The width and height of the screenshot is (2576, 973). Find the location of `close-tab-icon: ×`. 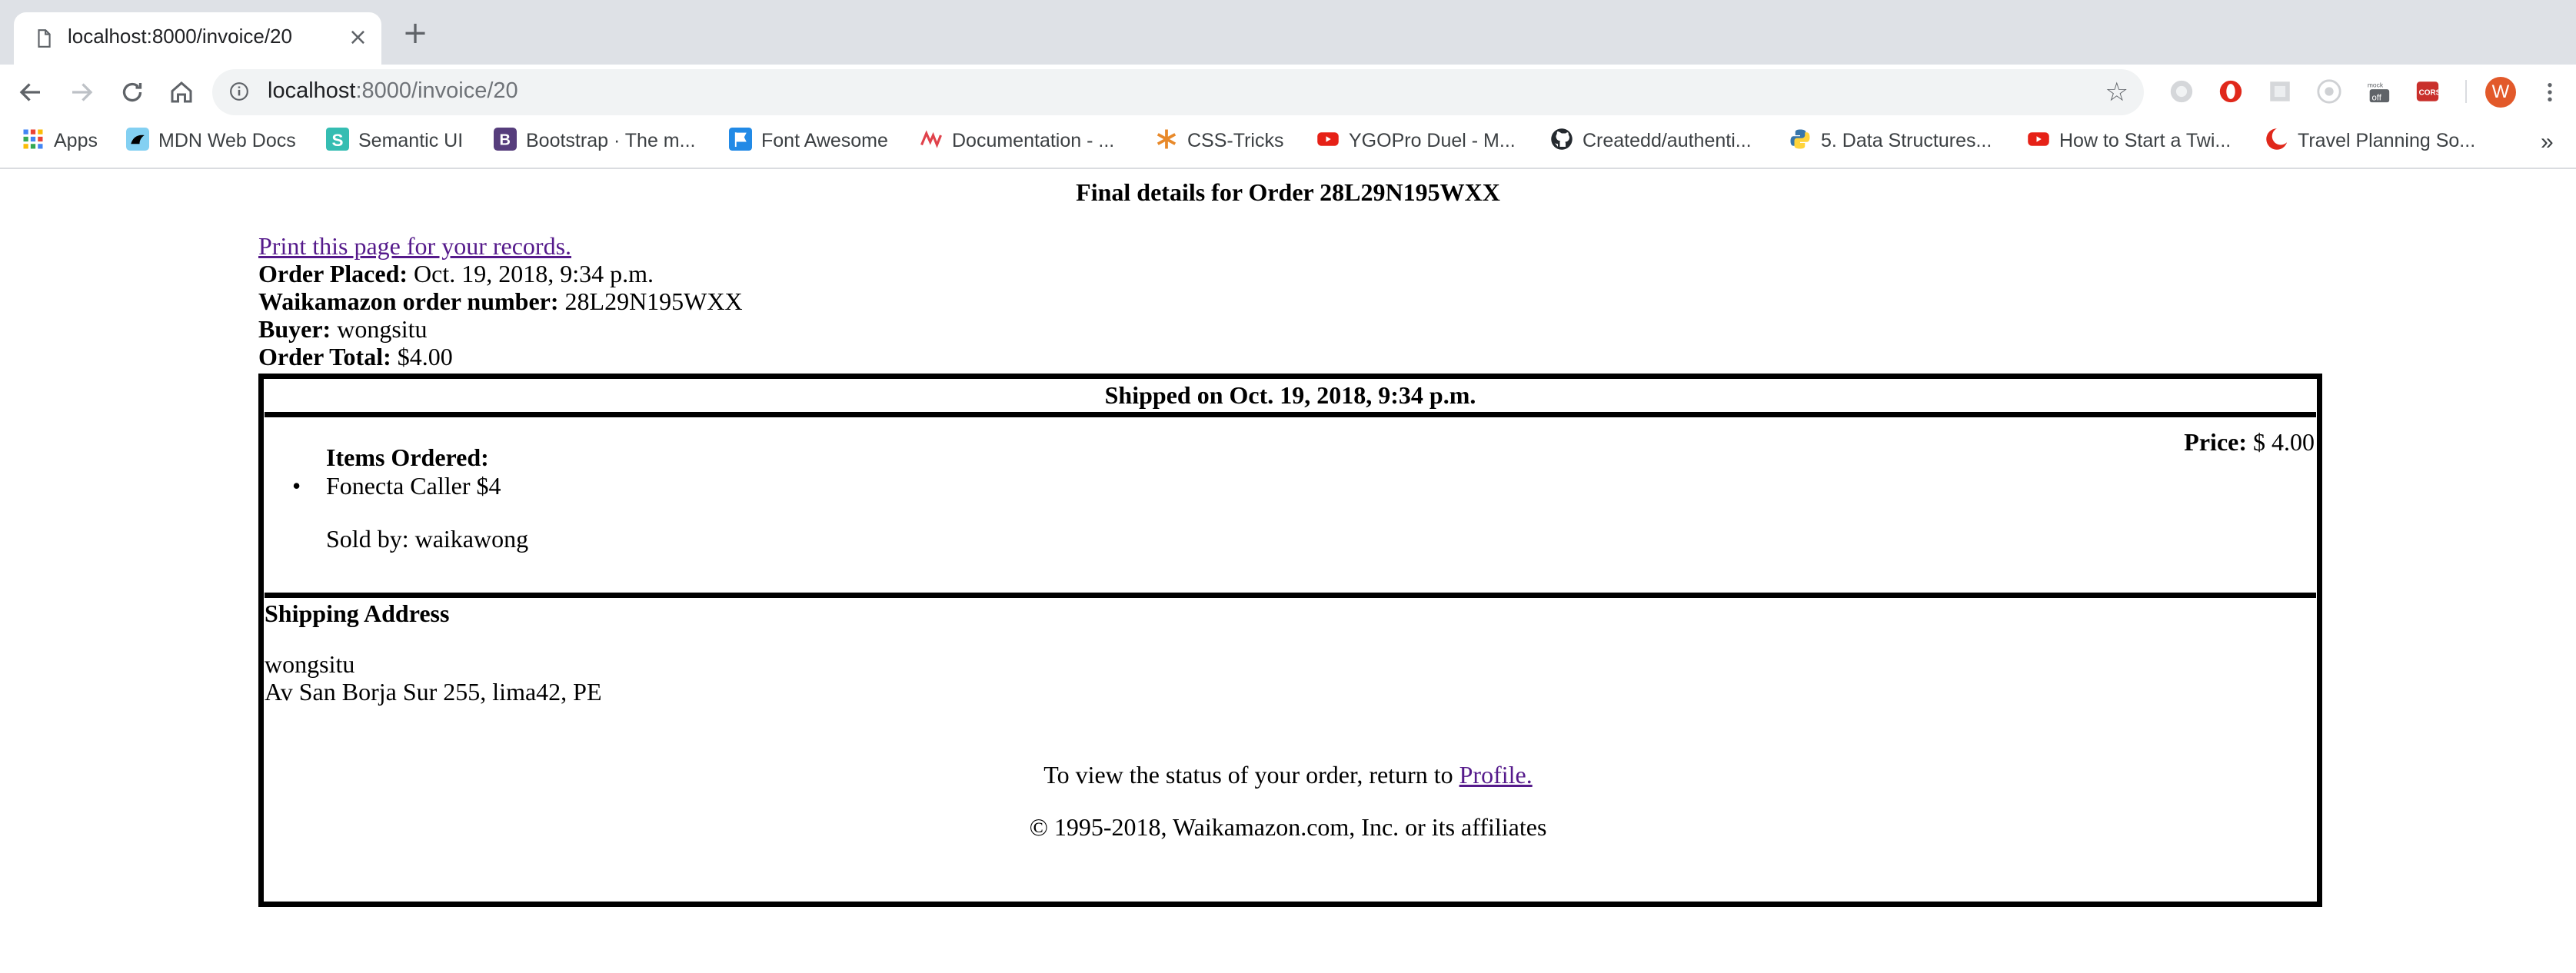

close-tab-icon: × is located at coordinates (358, 37).